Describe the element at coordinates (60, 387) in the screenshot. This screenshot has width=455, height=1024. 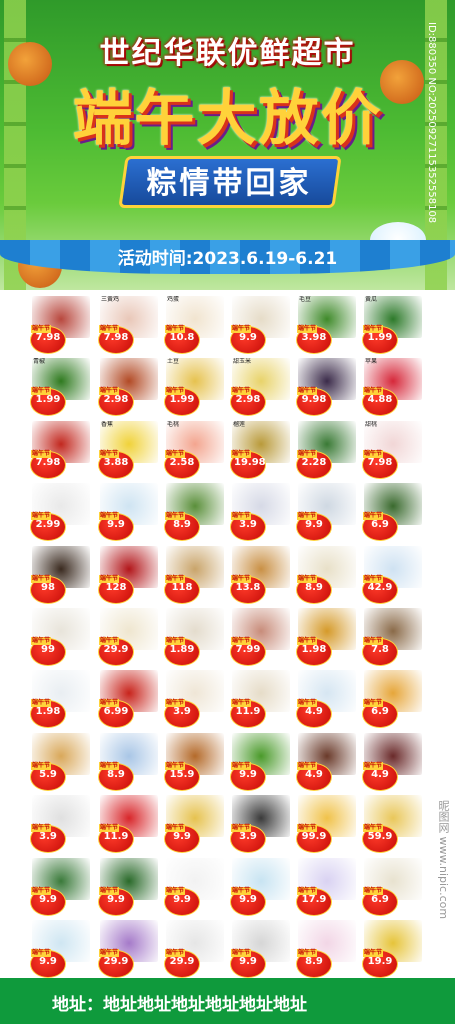
I see `product-card: 青椒 端午节 1.99` at that location.